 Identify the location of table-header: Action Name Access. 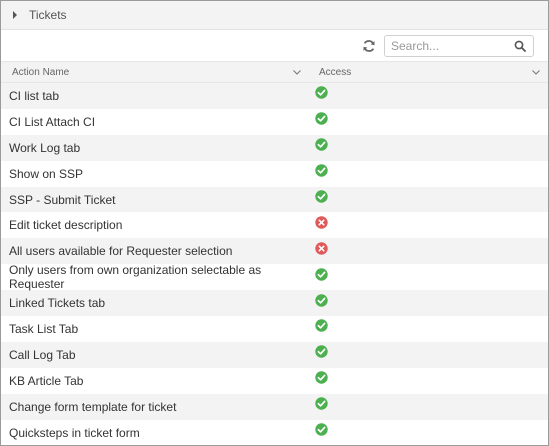
(274, 72).